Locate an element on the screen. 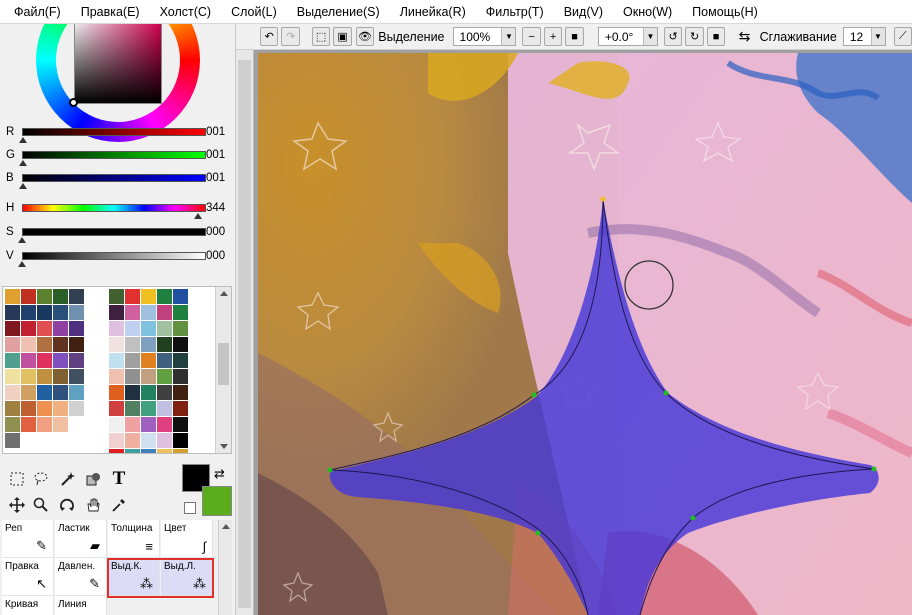 This screenshot has height=615, width=912. brush-2: Толщина ≡ is located at coordinates (134, 539).